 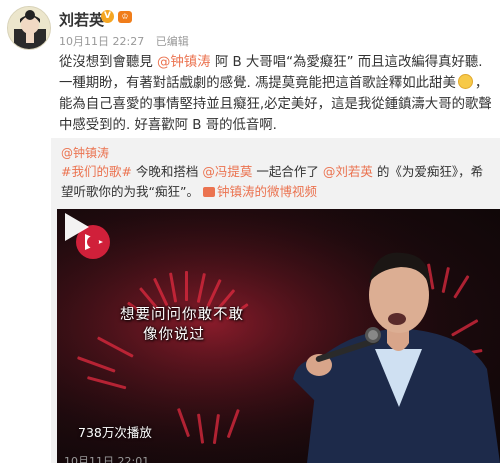 What do you see at coordinates (465, 81) in the screenshot?
I see `emoji-icon` at bounding box center [465, 81].